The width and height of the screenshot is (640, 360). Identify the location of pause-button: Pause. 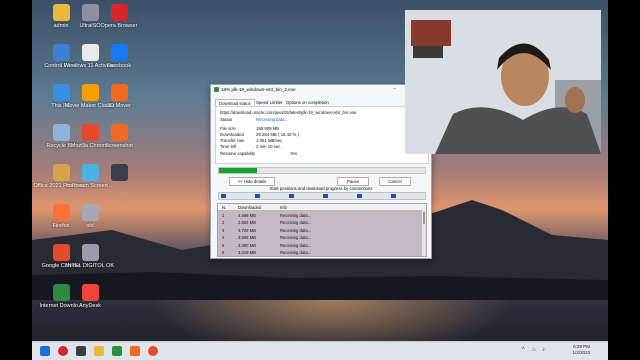
(353, 181).